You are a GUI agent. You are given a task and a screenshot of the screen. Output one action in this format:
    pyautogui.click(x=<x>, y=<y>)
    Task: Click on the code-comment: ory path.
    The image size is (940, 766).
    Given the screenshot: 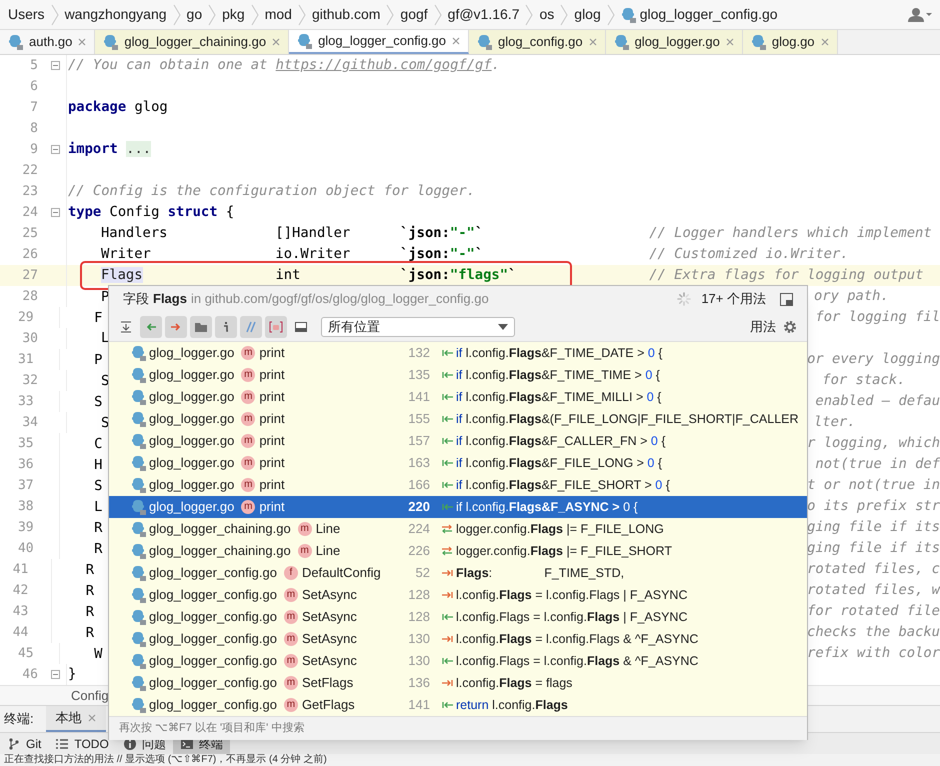 What is the action you would take?
    pyautogui.click(x=851, y=296)
    